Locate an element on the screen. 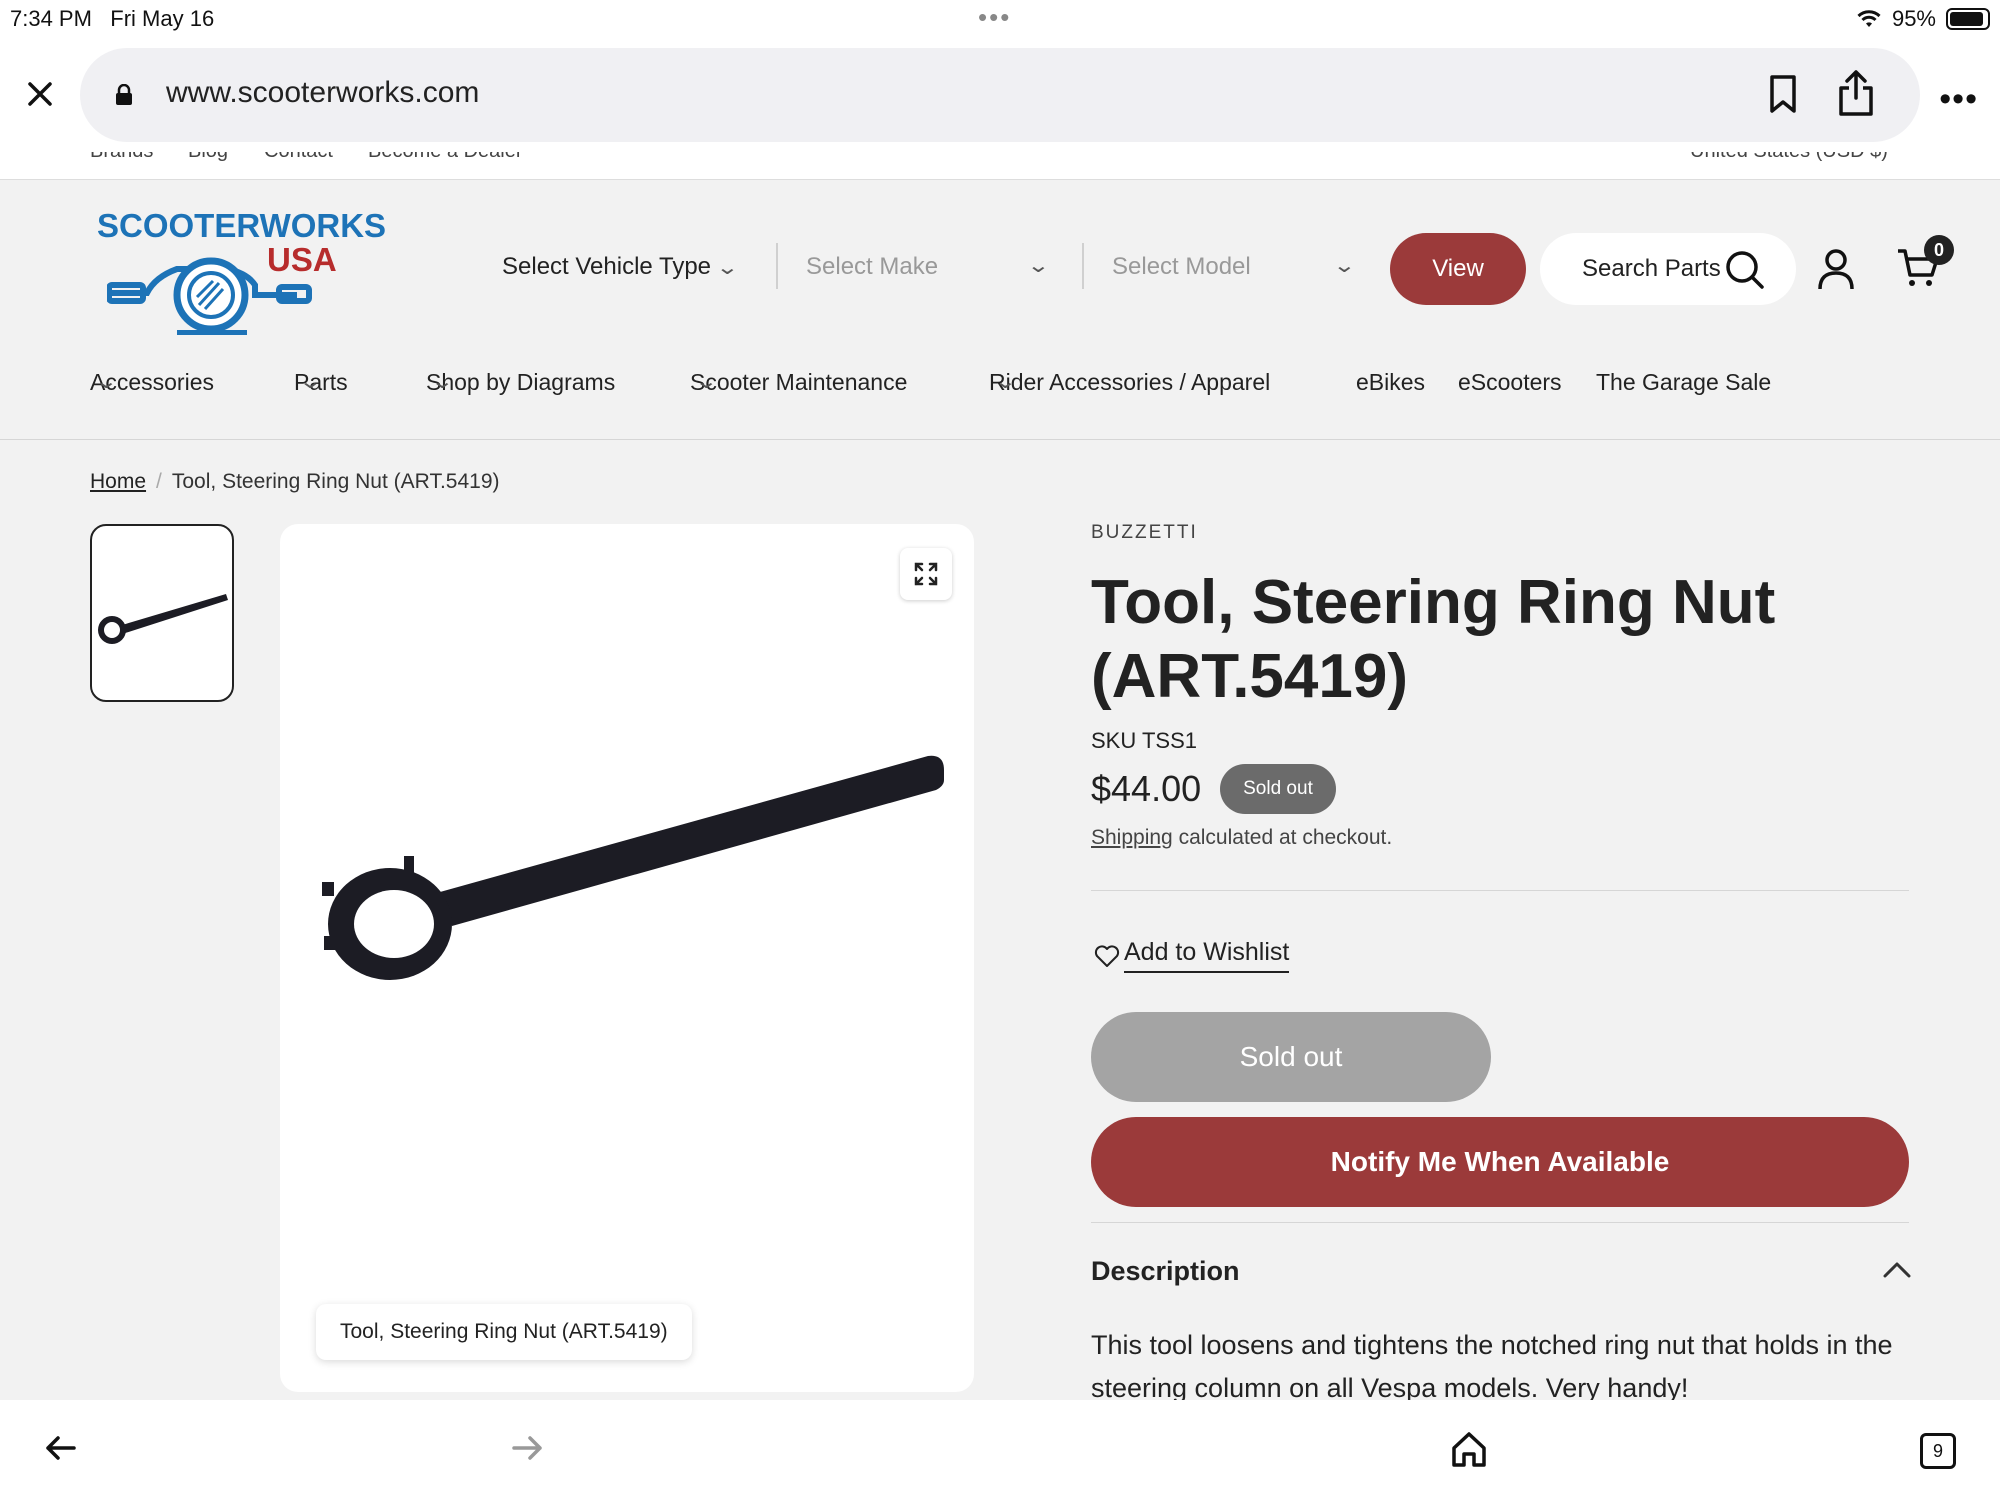  chevron-up-icon is located at coordinates (1897, 1269).